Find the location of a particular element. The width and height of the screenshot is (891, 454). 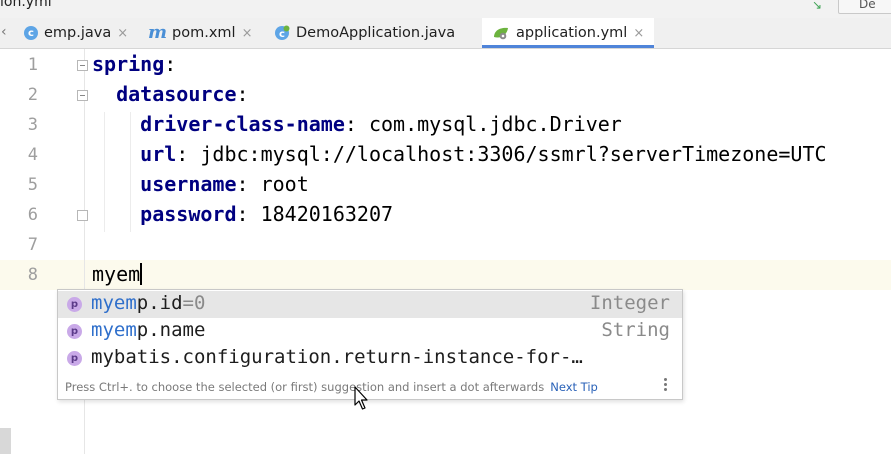

tab-demoapplication-java: c DemoApplication.java is located at coordinates (364, 33).